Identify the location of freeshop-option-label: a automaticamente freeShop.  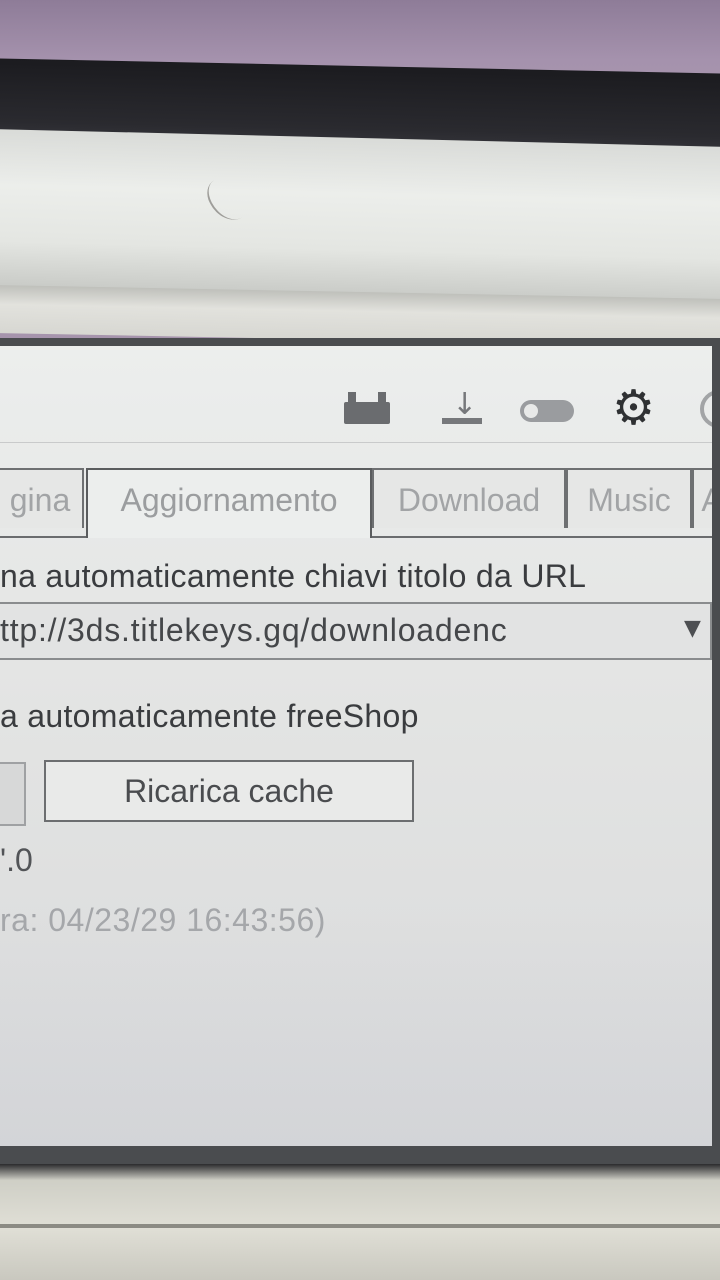
(209, 716).